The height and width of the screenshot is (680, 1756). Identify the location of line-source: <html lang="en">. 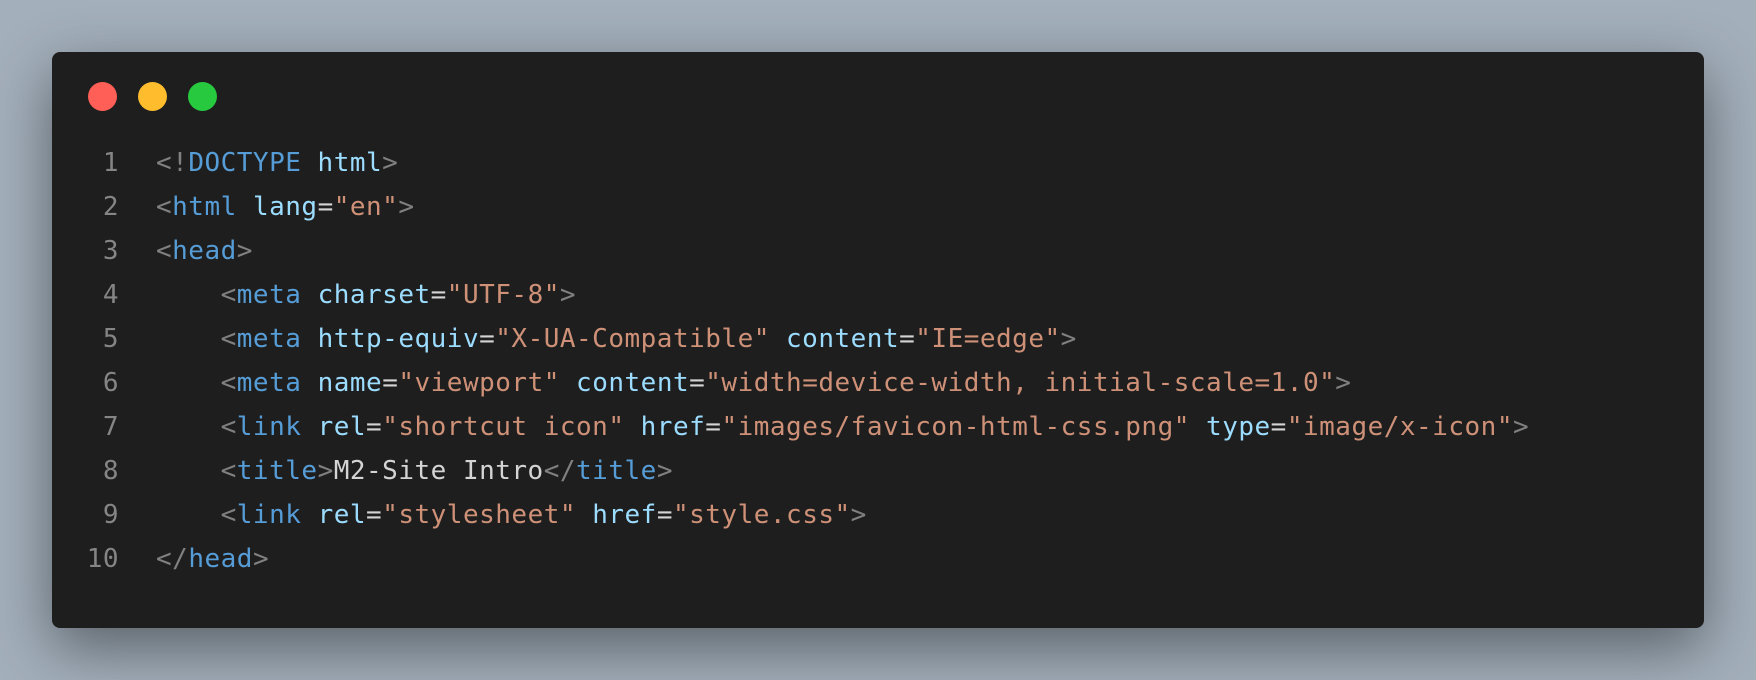
(267, 207).